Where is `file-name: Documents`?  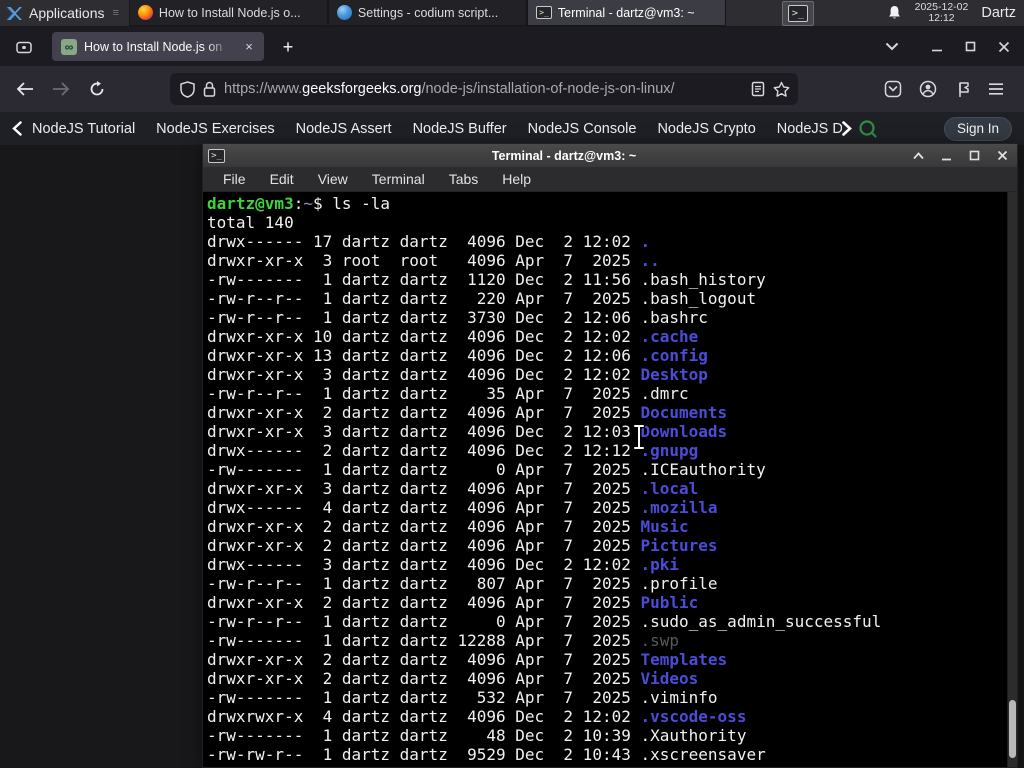 file-name: Documents is located at coordinates (684, 412).